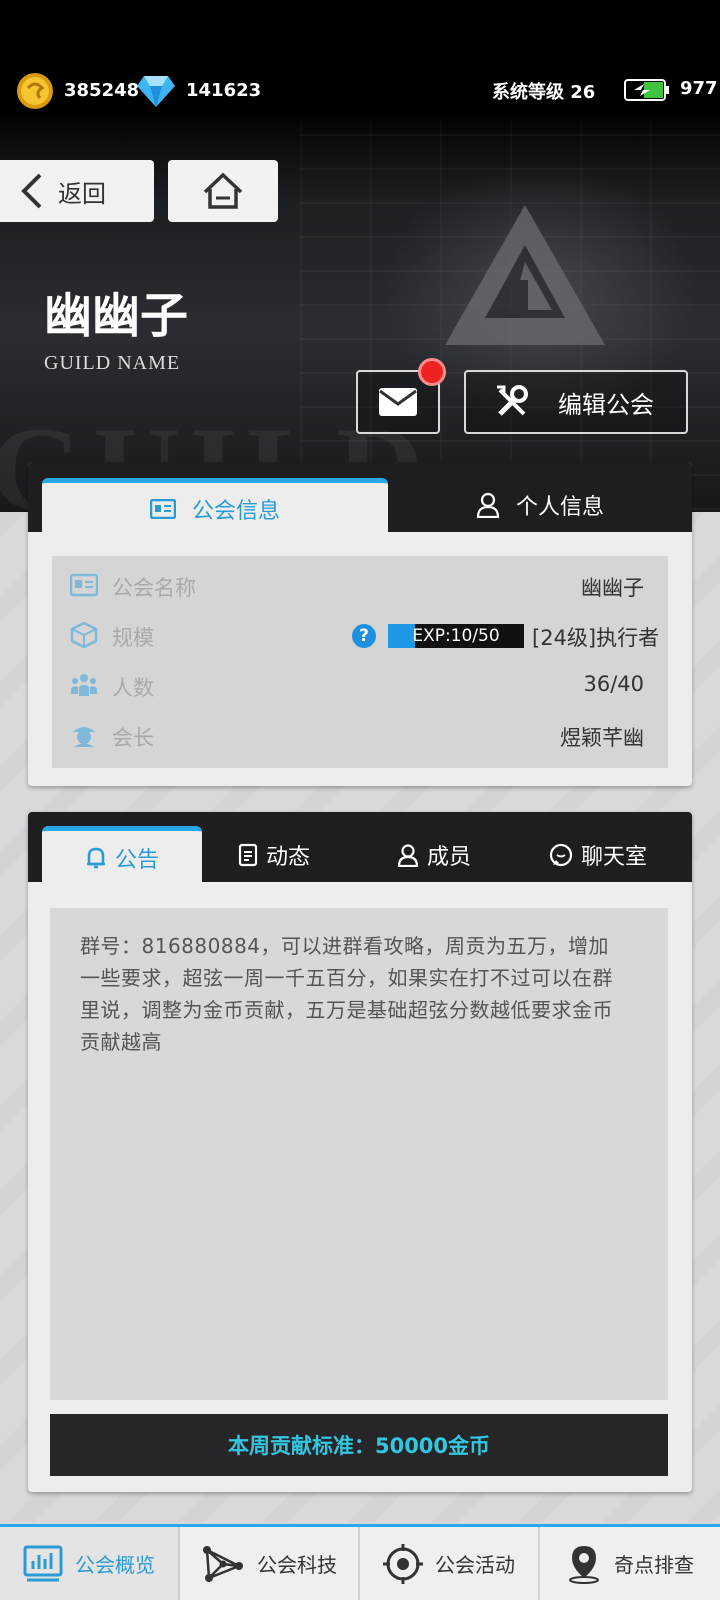  Describe the element at coordinates (154, 588) in the screenshot. I see `guild-name-label: 公会名称` at that location.